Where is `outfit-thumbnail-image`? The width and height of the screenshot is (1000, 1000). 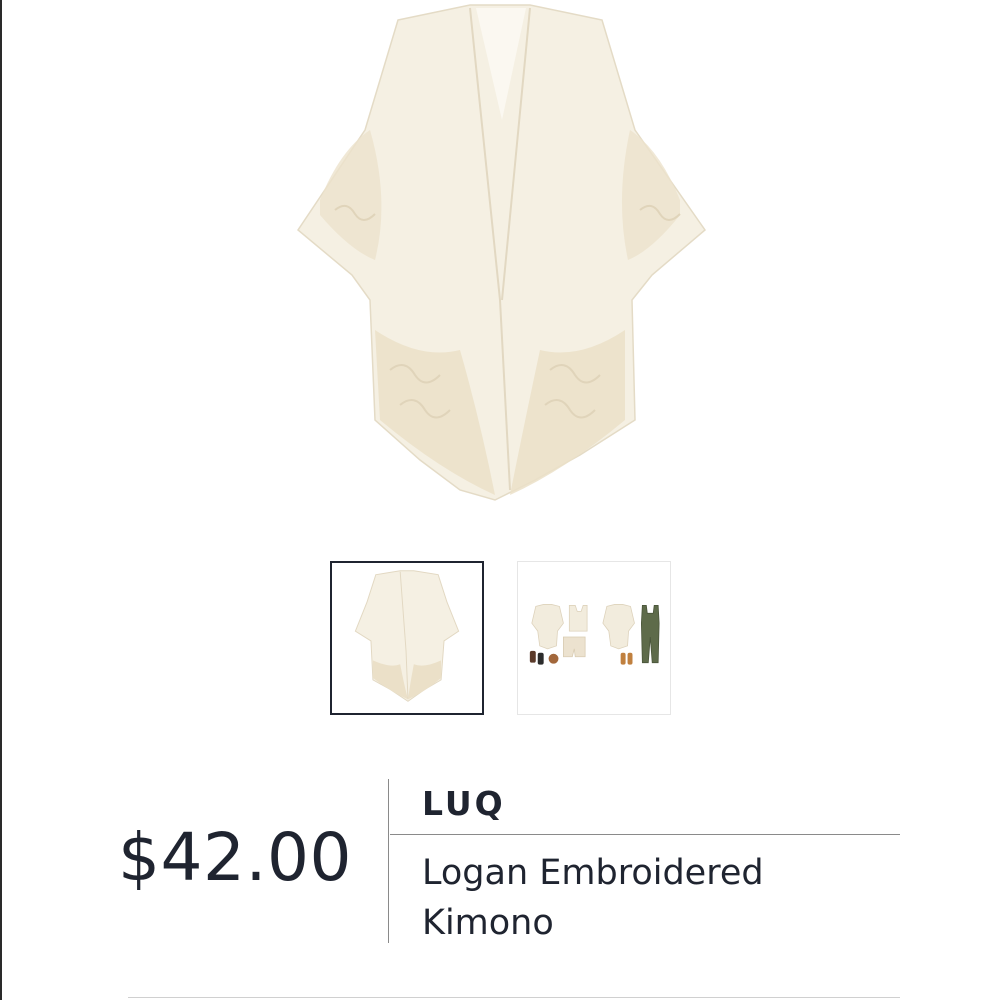 outfit-thumbnail-image is located at coordinates (594, 634).